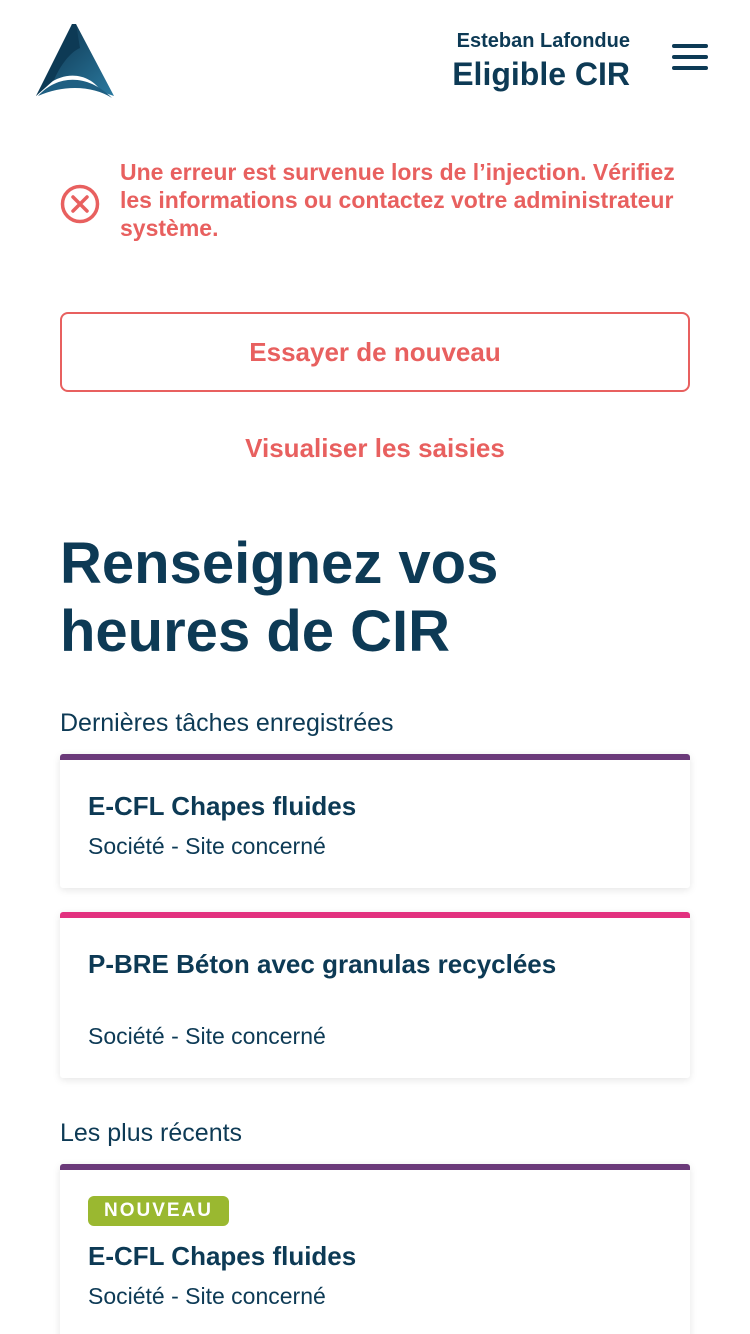 The height and width of the screenshot is (1334, 750). What do you see at coordinates (279, 597) in the screenshot?
I see `page-title: Renseignez vos heures de CIR` at bounding box center [279, 597].